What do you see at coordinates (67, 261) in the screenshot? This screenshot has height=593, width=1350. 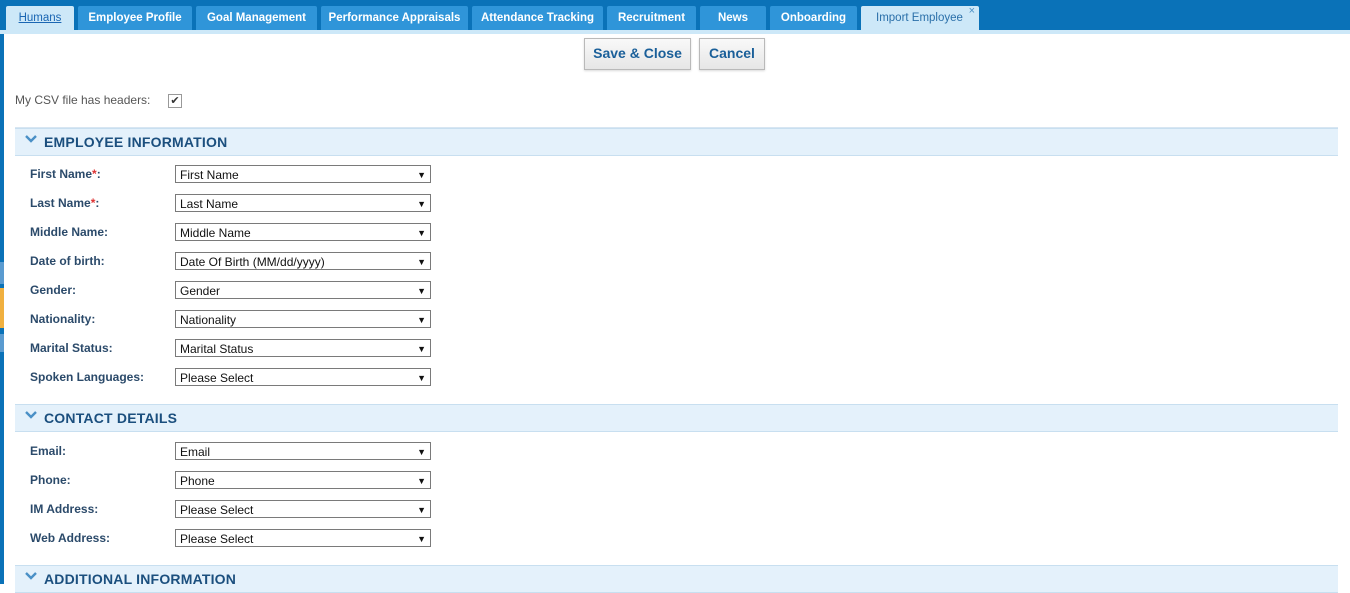 I see `date-of-birth-label: Date of birth:` at bounding box center [67, 261].